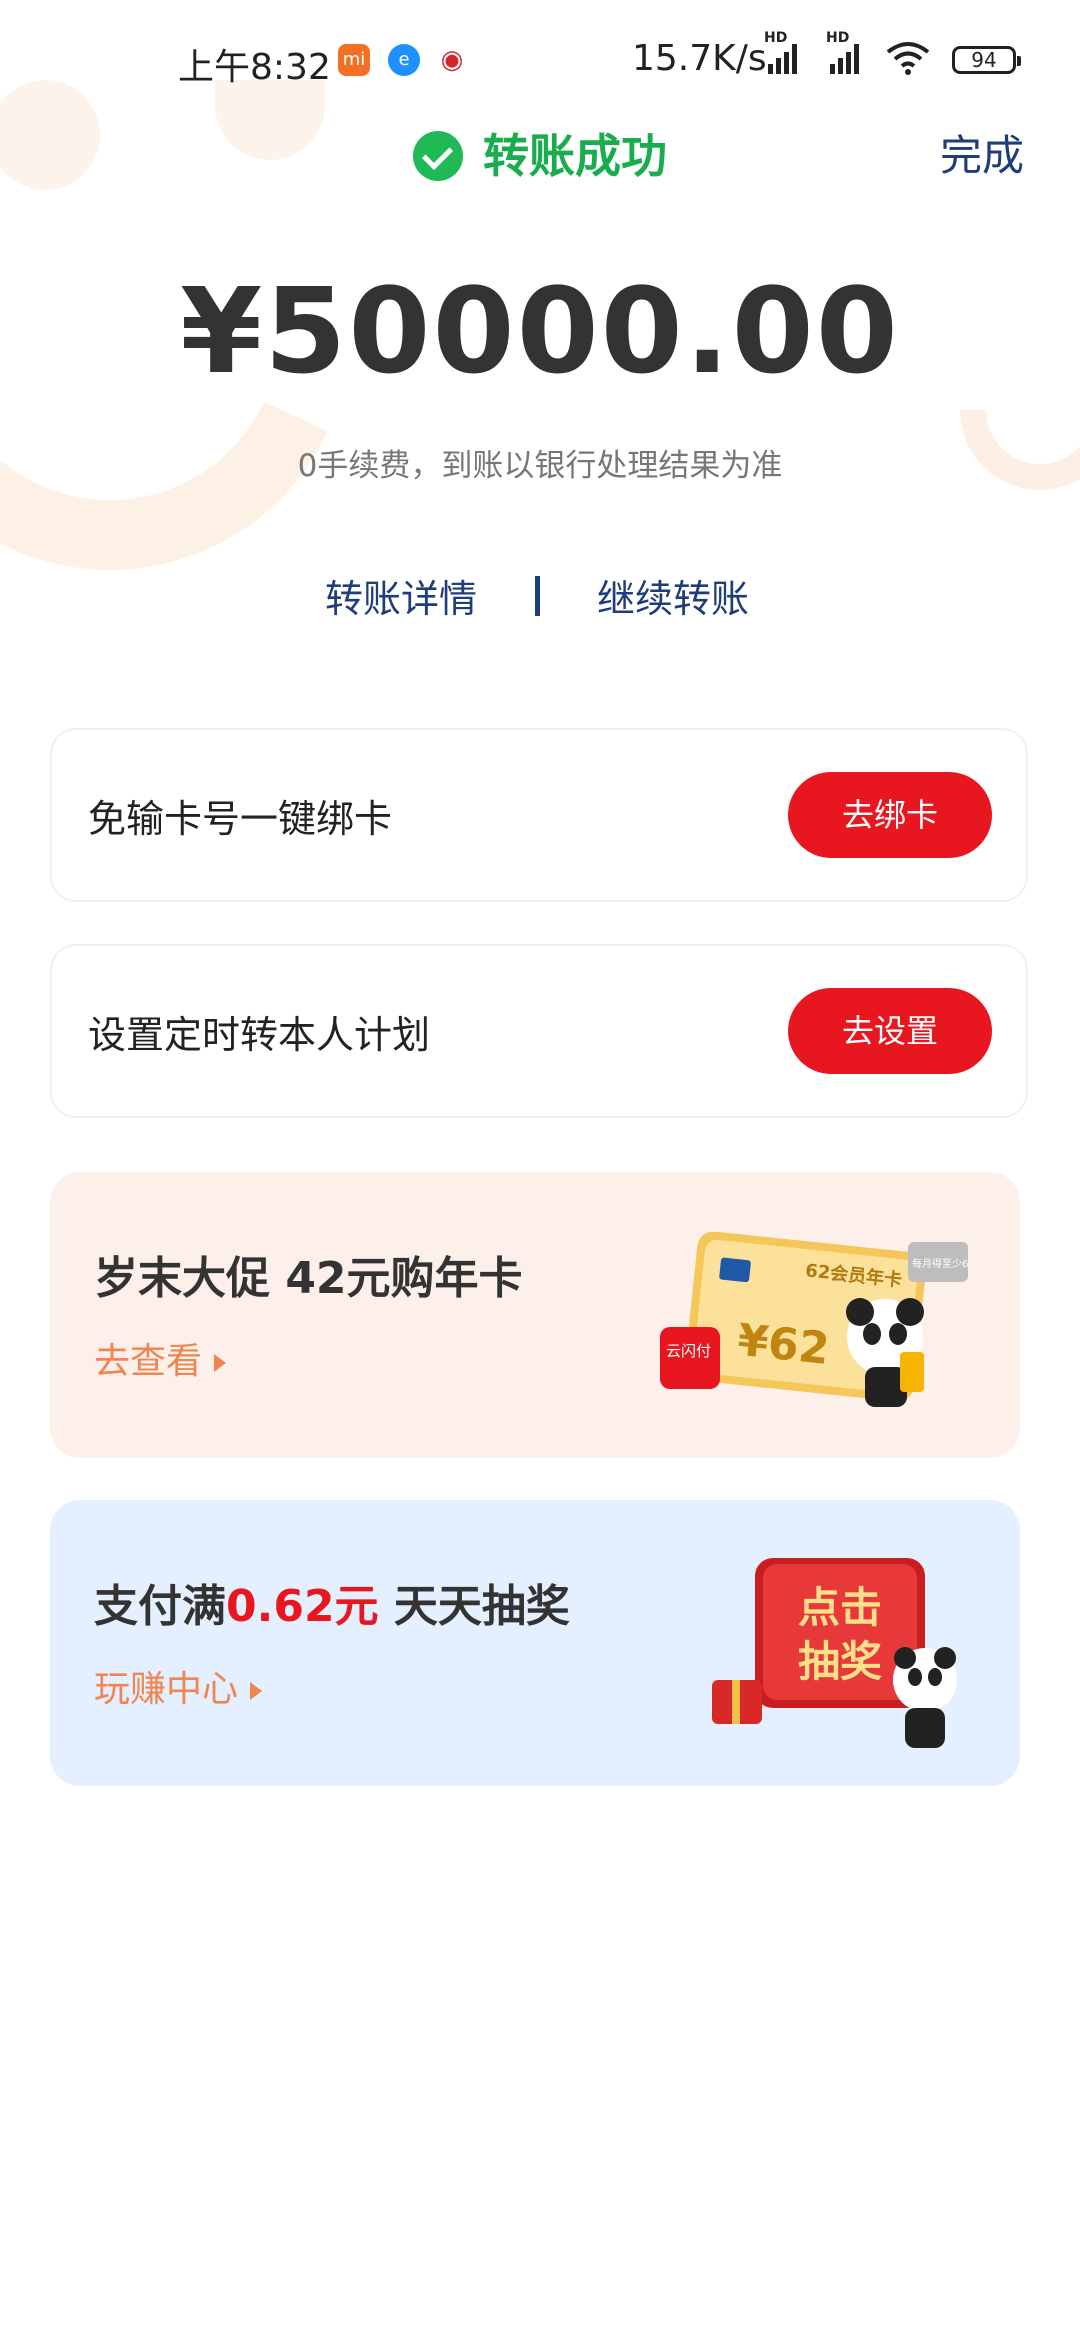  Describe the element at coordinates (539, 1031) in the screenshot. I see `scheduled-transfer-panel: 设置定时转本人计划 去设置` at that location.